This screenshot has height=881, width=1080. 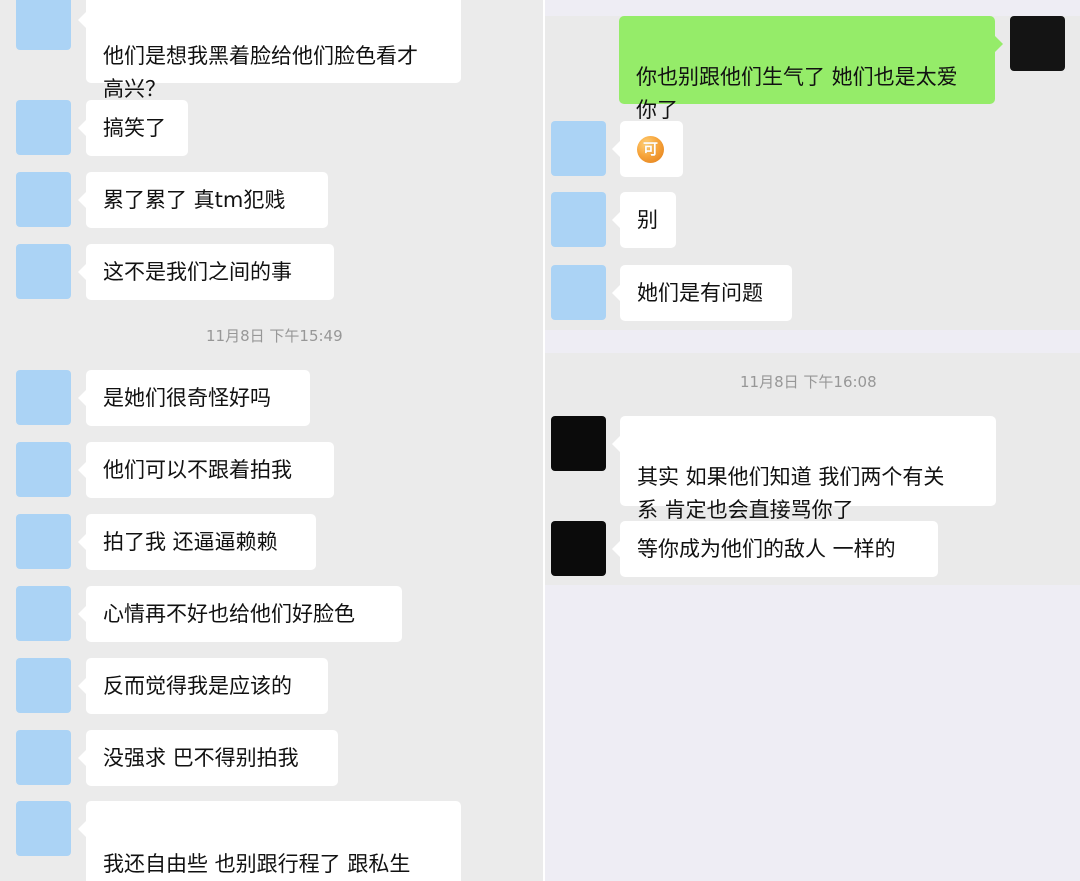 I want to click on message-text: 她们是有问题, so click(x=700, y=292).